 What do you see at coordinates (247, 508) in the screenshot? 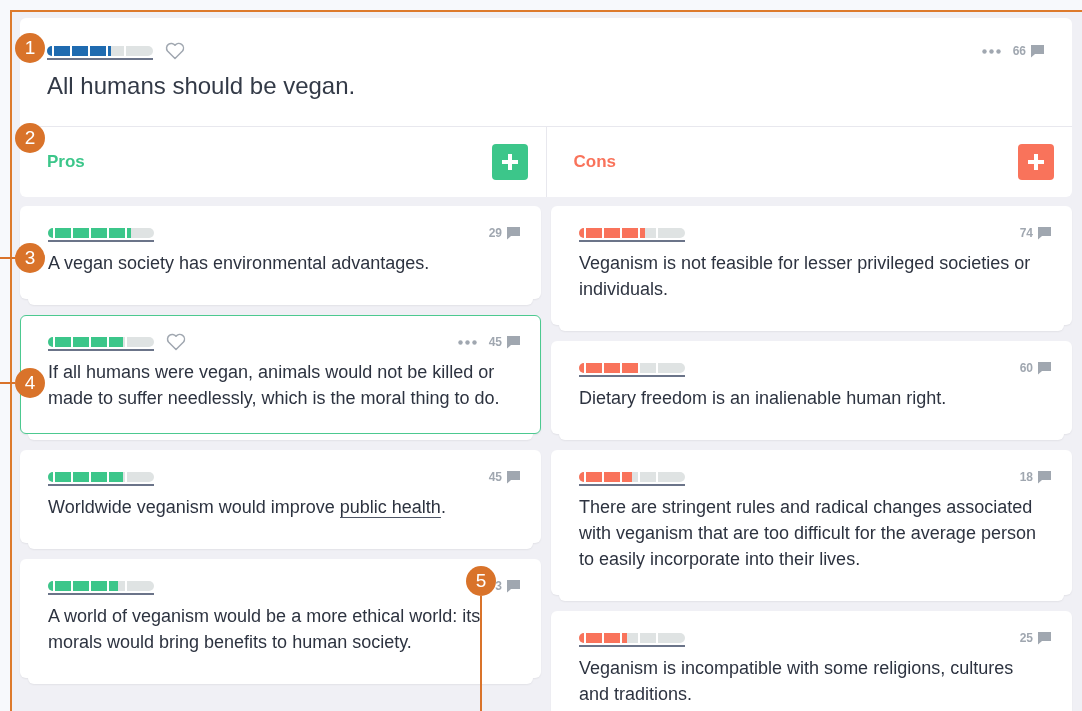
I see `argument-text: Worldwide veganism would improve public health.` at bounding box center [247, 508].